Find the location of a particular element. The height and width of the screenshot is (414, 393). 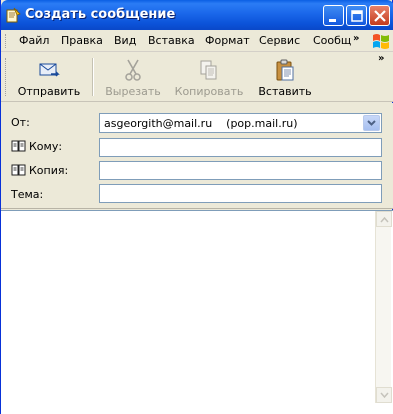

copy-icon is located at coordinates (208, 70).